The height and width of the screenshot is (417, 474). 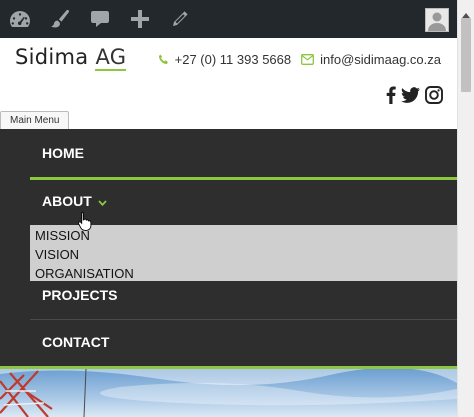 I want to click on hand-pointer-cursor-icon, so click(x=85, y=223).